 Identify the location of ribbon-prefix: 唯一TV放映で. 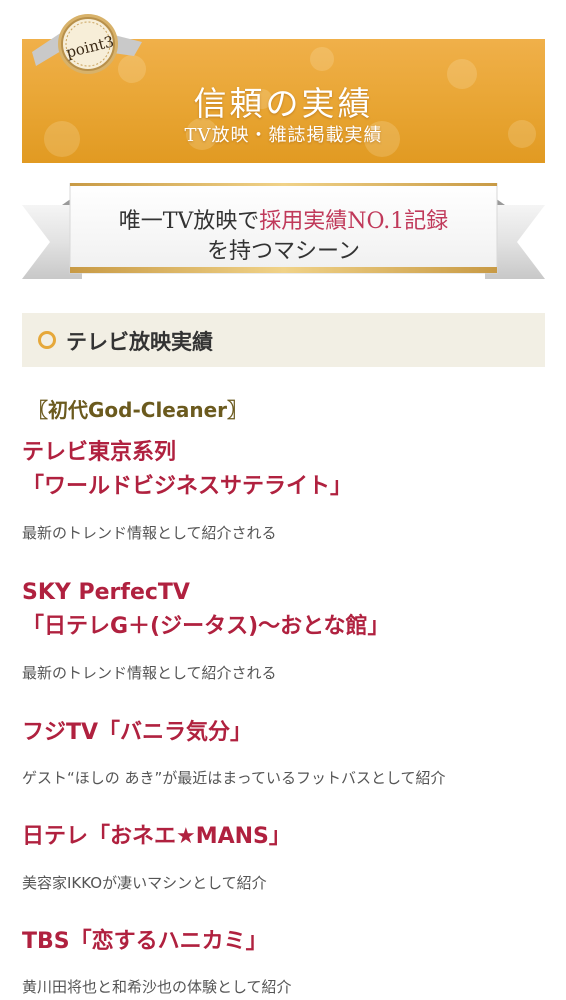
(189, 221).